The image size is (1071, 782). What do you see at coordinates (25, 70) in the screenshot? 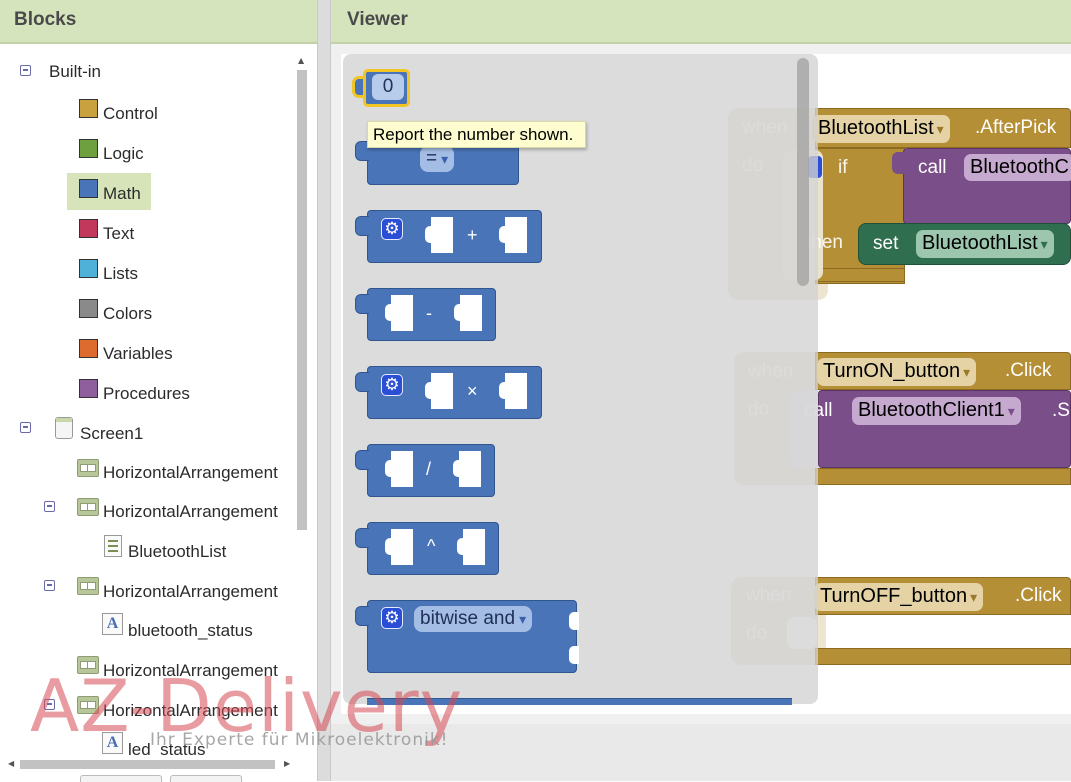
I see `builtin-collapse-icon` at bounding box center [25, 70].